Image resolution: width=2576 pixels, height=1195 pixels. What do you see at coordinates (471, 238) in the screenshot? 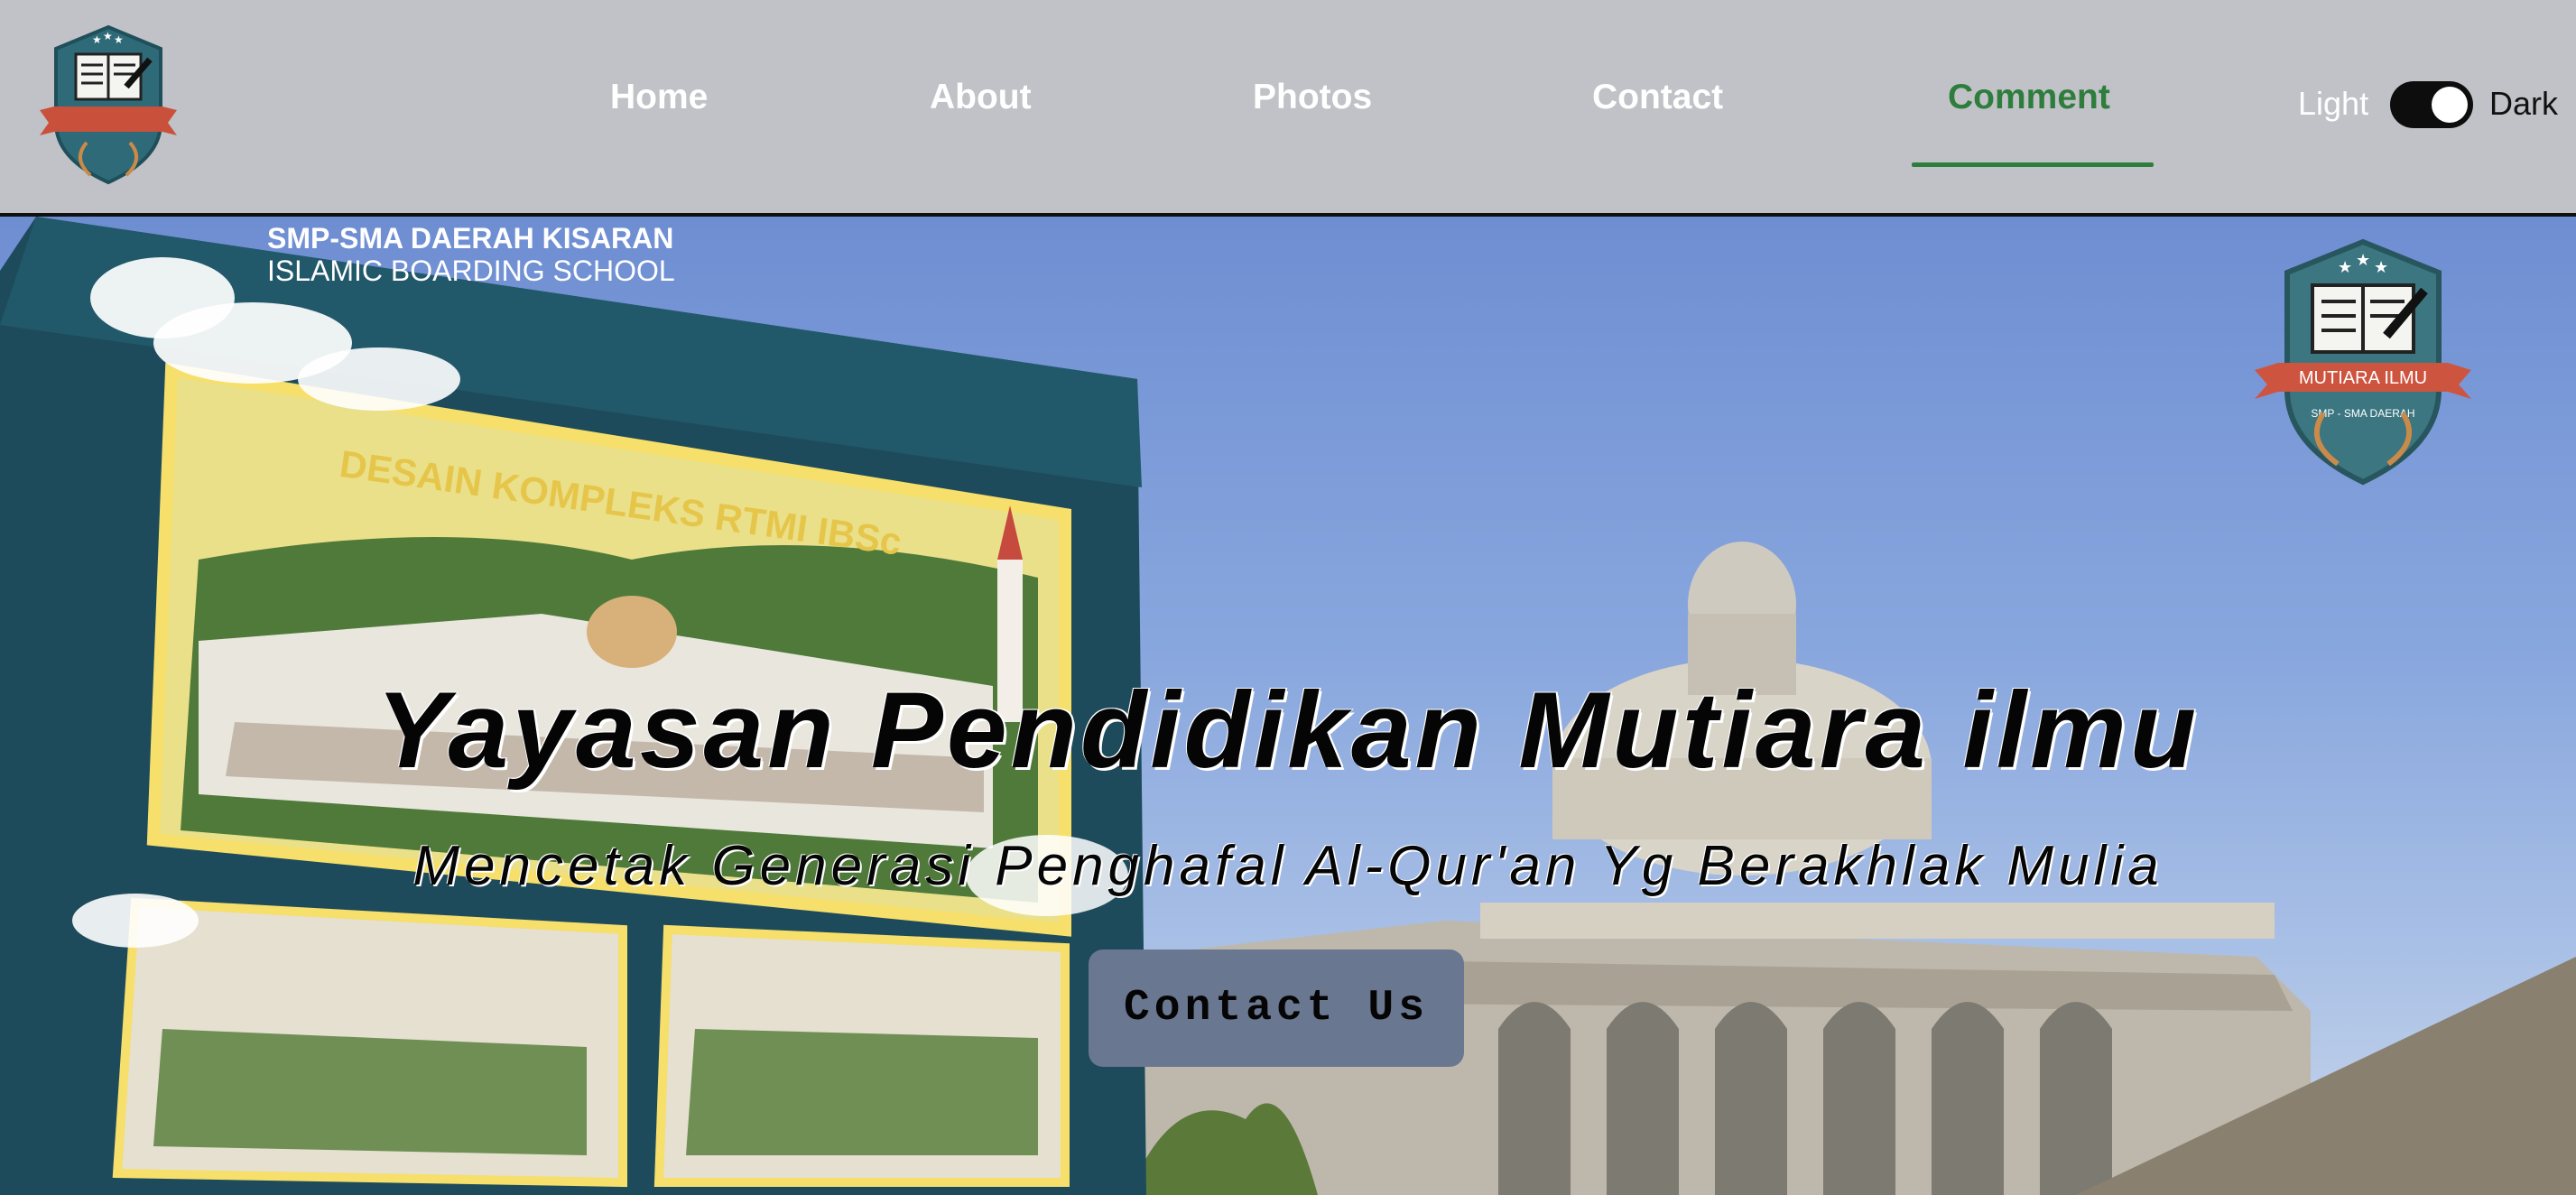
I see `billboard-school-line1: SMP-SMA DAERAH KISARAN` at bounding box center [471, 238].